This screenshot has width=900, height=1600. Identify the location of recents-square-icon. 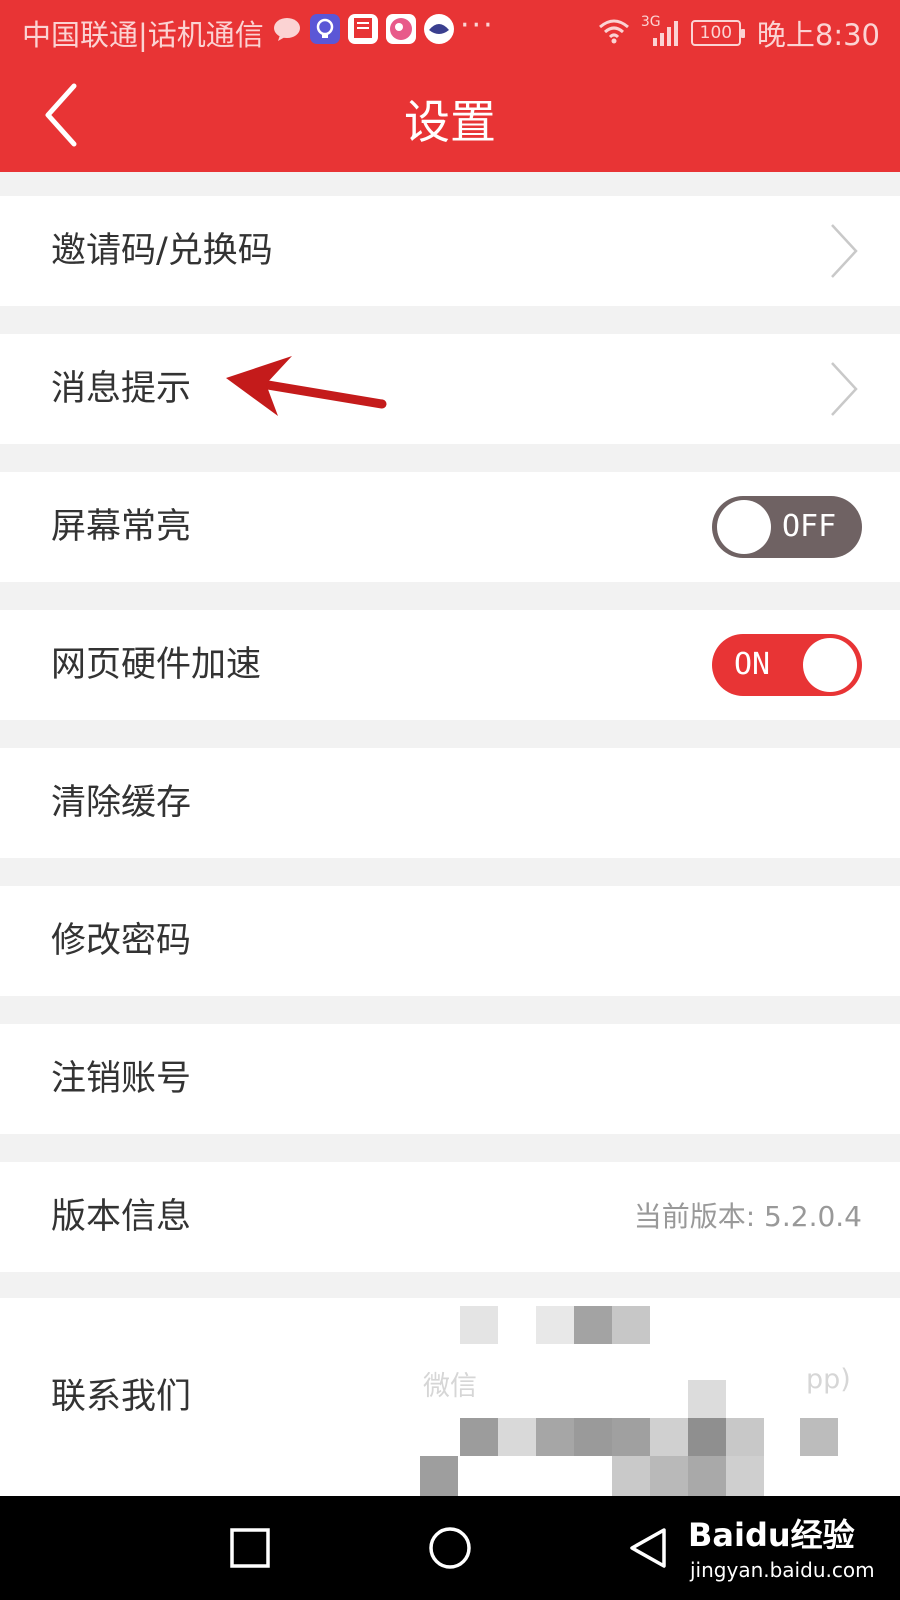
(250, 1548).